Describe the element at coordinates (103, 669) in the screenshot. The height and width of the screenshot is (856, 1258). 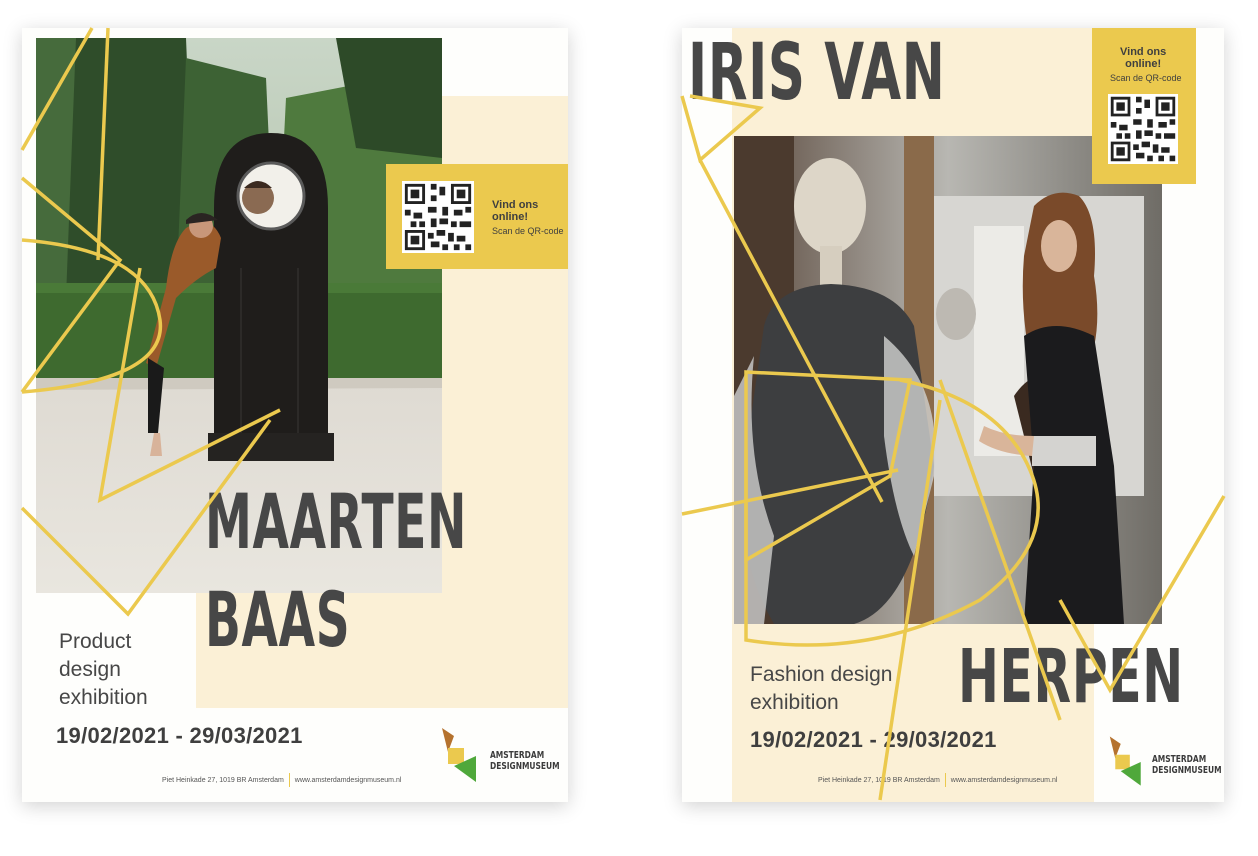
I see `exhibition-description: Product design exhibition` at that location.